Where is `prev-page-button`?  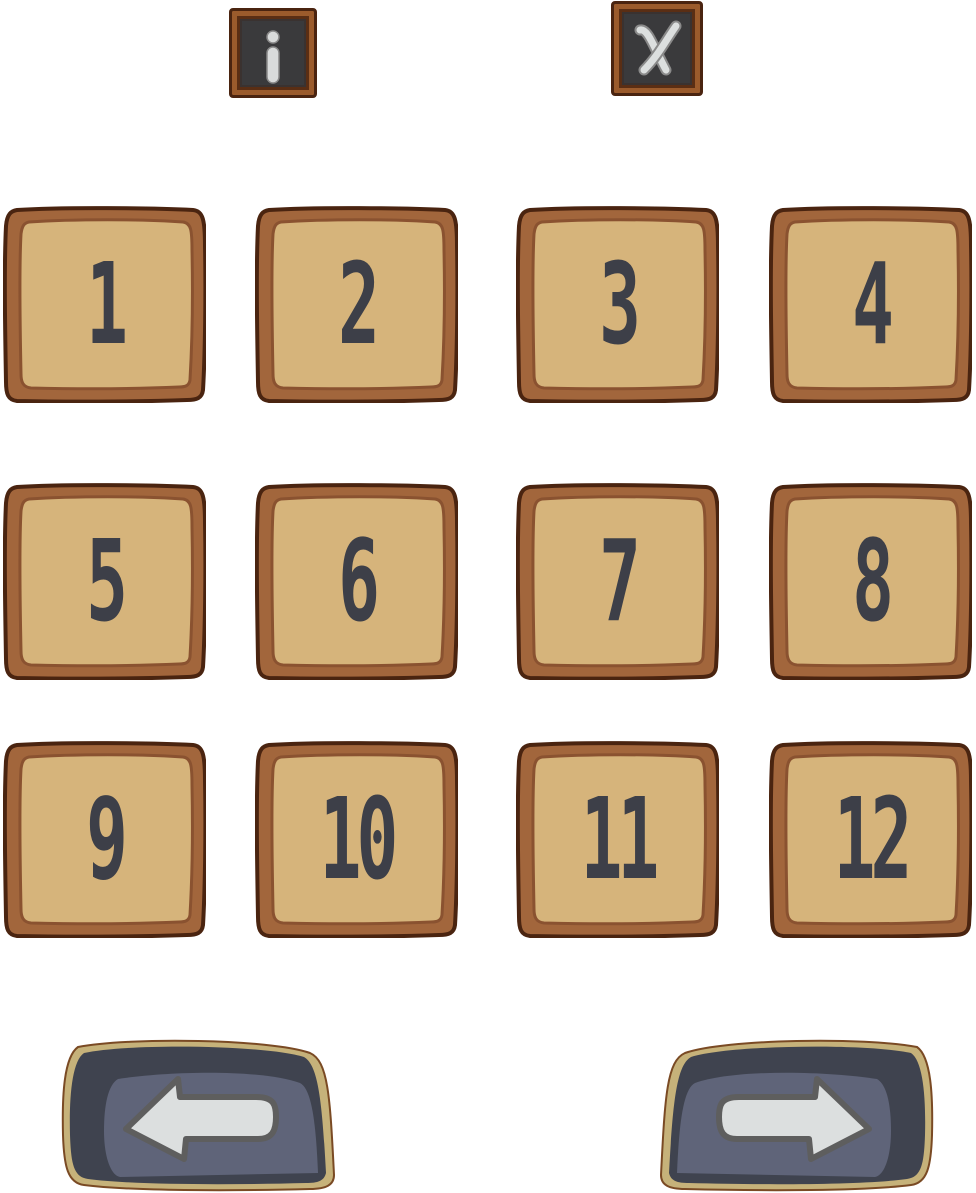
prev-page-button is located at coordinates (198, 1114).